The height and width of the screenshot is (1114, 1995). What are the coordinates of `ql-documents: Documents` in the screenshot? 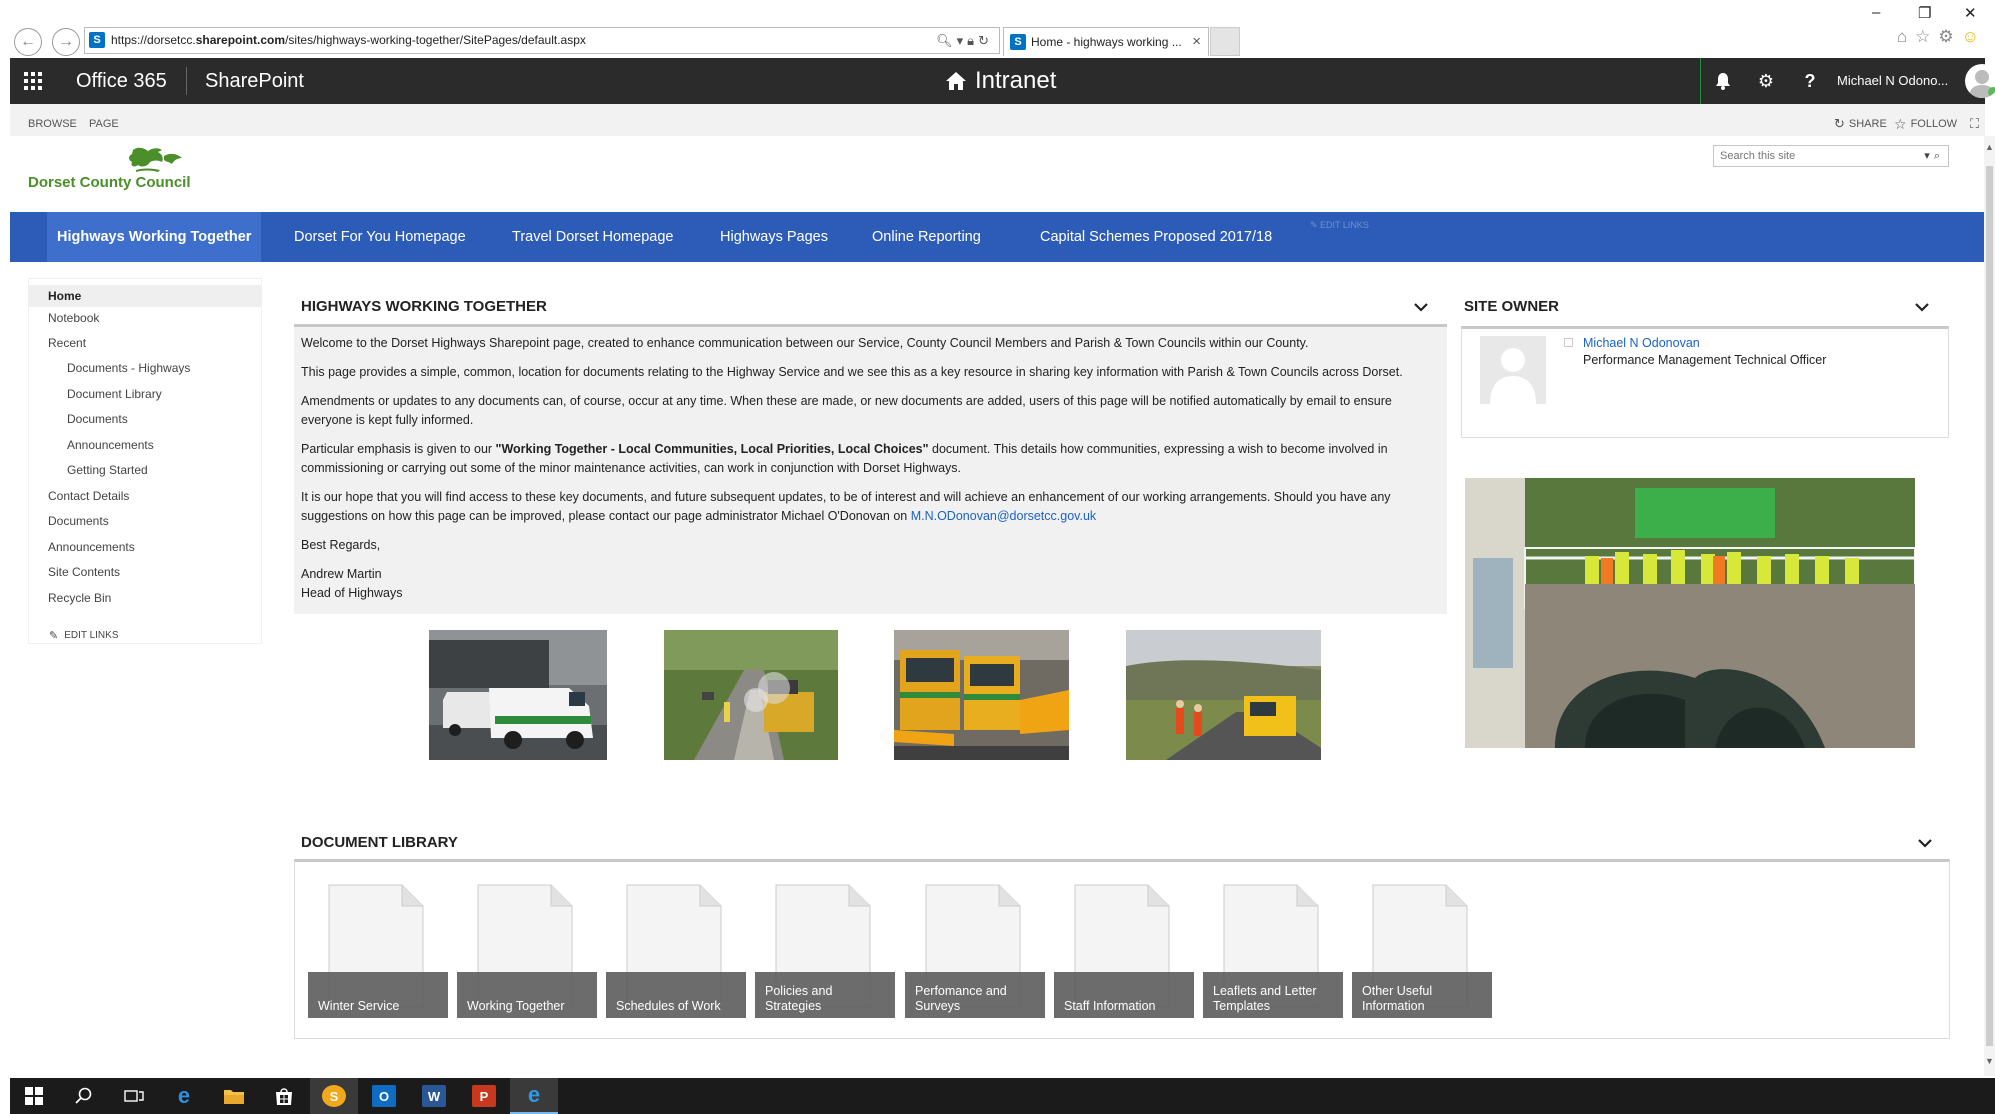 It's located at (78, 521).